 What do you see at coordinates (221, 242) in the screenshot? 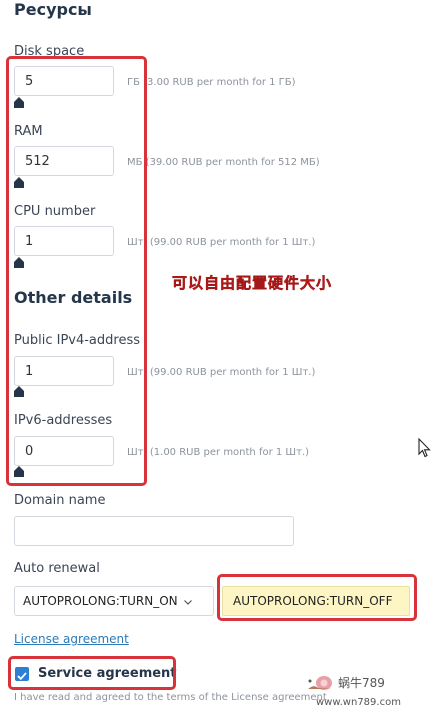
I see `cpu-price-note: Шт. (99.00 RUB per month for 1 Шт.)` at bounding box center [221, 242].